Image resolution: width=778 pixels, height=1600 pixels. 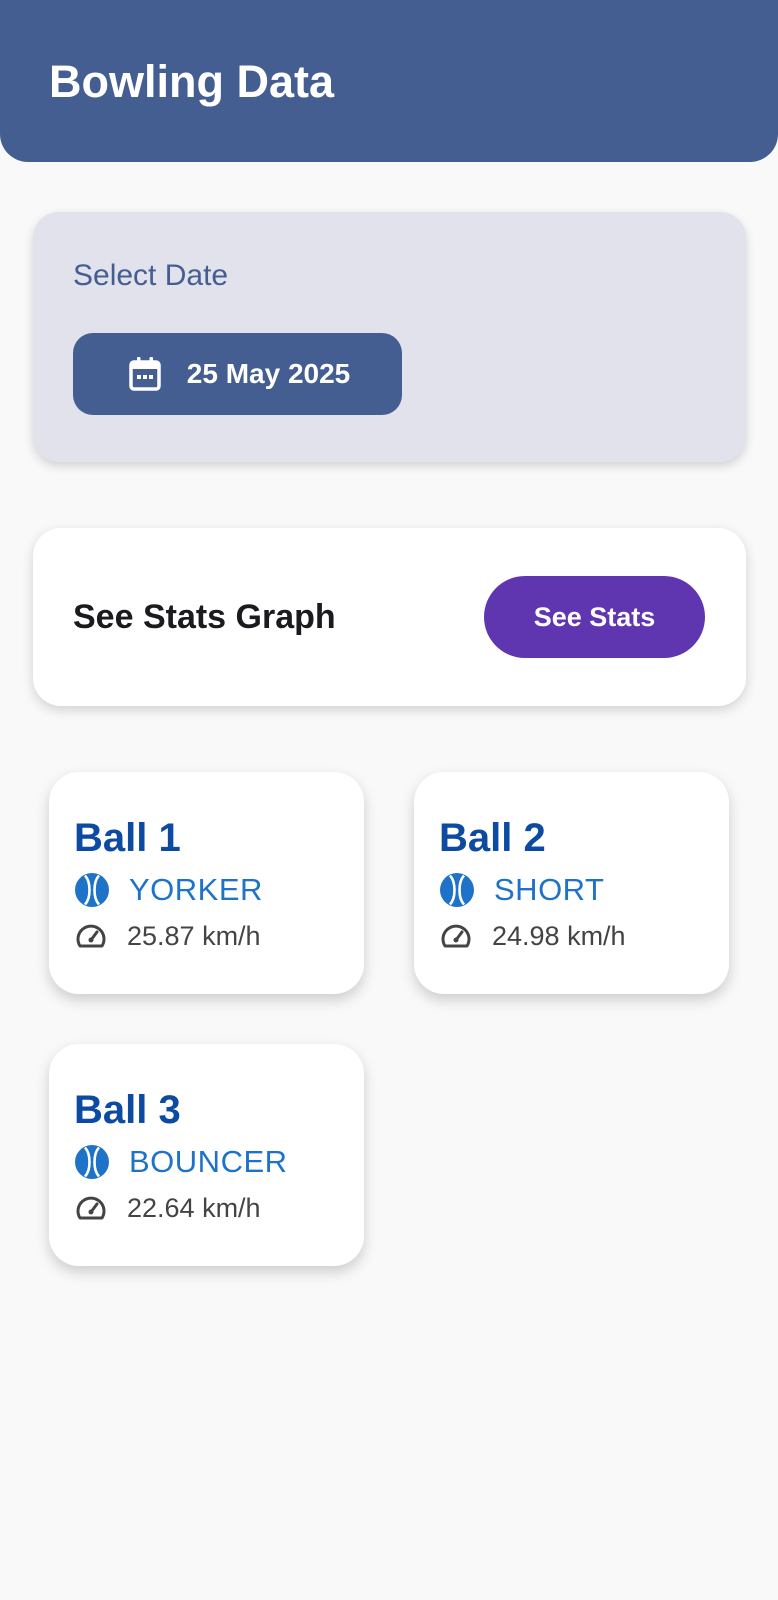 I want to click on speed-row: 22.64 km/h, so click(x=167, y=1208).